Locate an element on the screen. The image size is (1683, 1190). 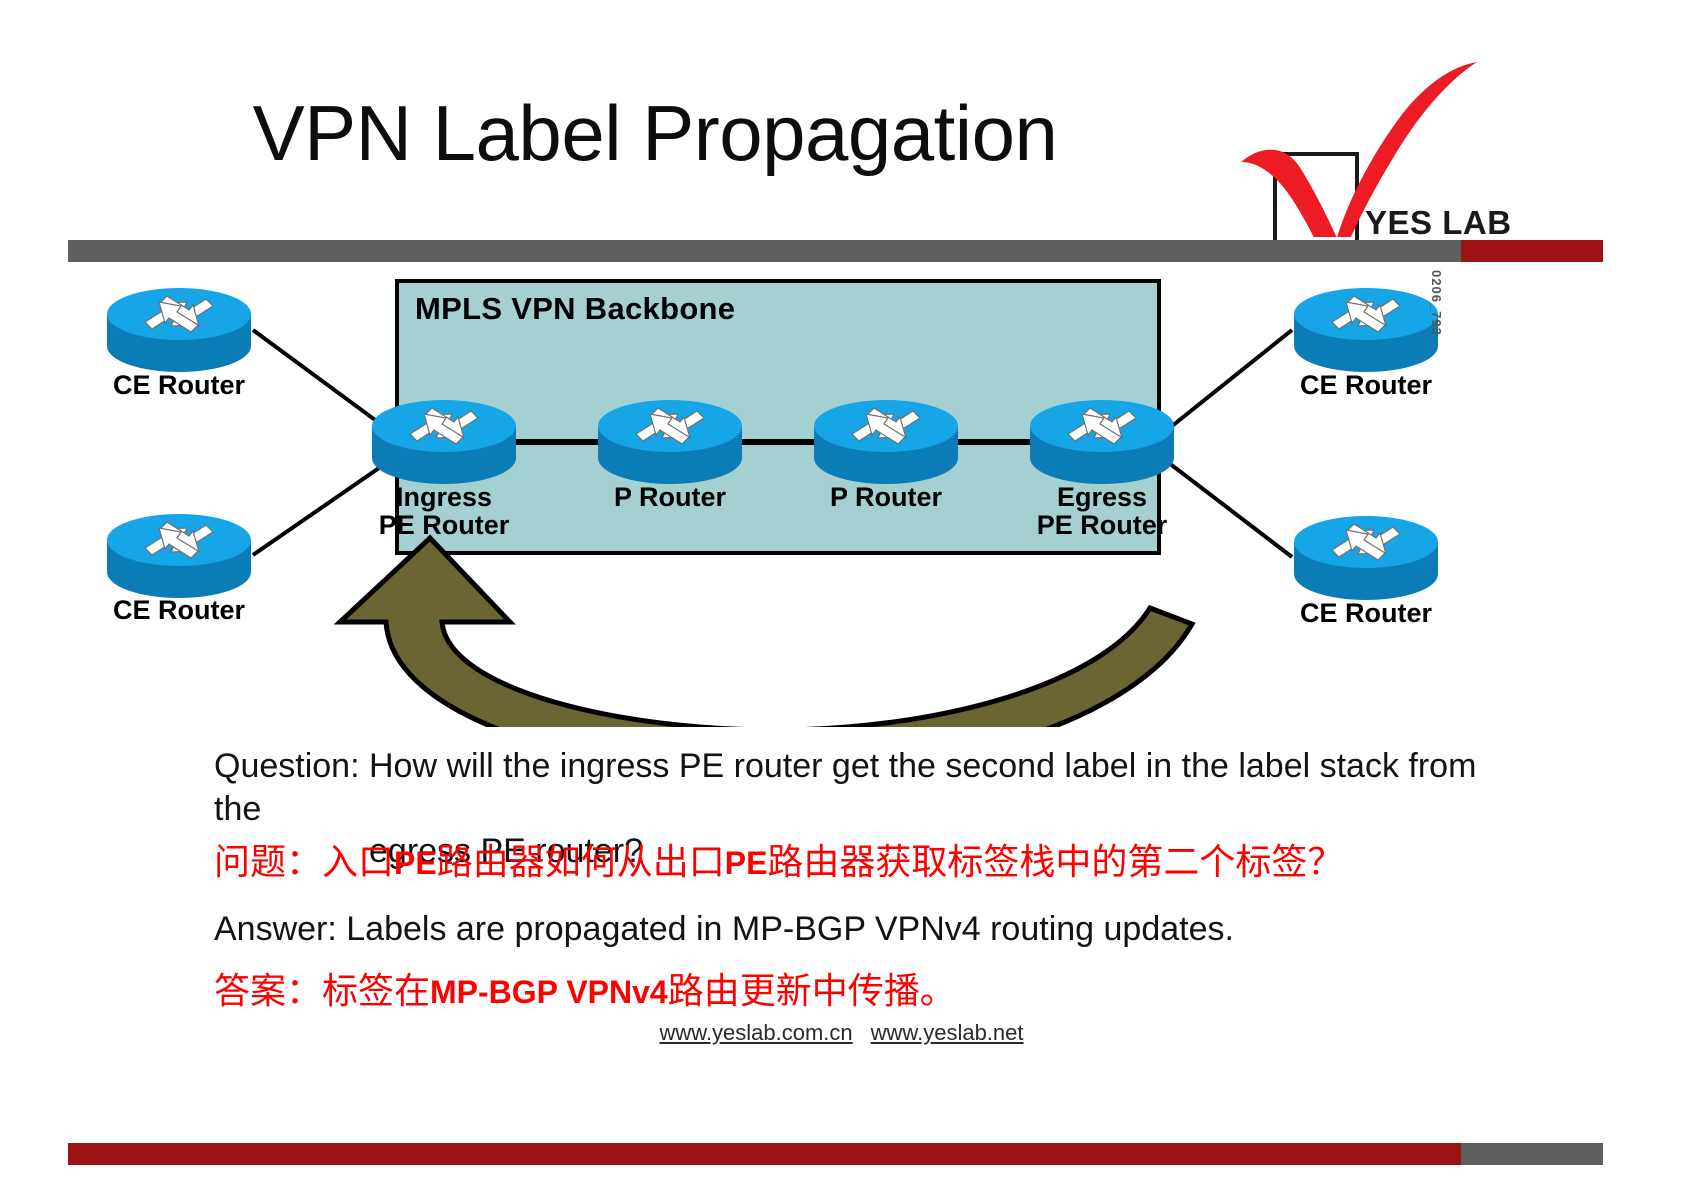
source-code-label: 0206_793 is located at coordinates (1436, 303).